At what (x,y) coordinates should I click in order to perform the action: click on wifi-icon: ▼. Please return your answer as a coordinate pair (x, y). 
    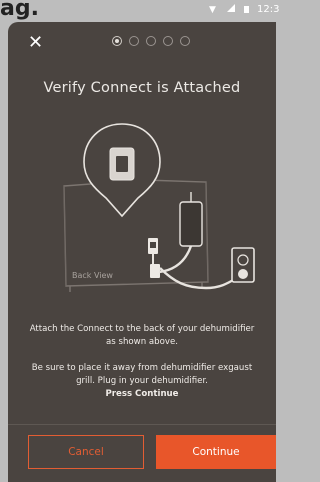
    Looking at the image, I should click on (212, 10).